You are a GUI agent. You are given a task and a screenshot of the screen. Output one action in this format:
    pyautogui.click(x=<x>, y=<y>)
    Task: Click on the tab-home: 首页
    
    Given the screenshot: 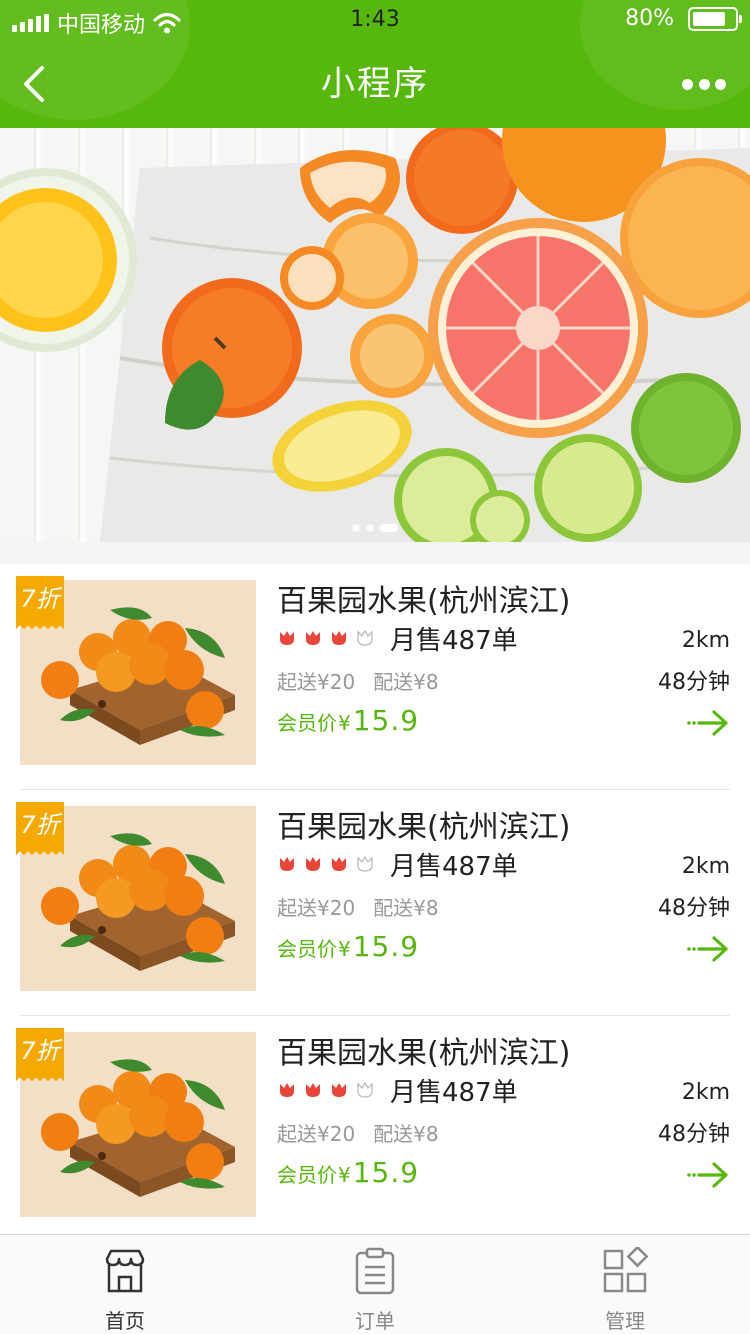 What is the action you would take?
    pyautogui.click(x=125, y=1284)
    